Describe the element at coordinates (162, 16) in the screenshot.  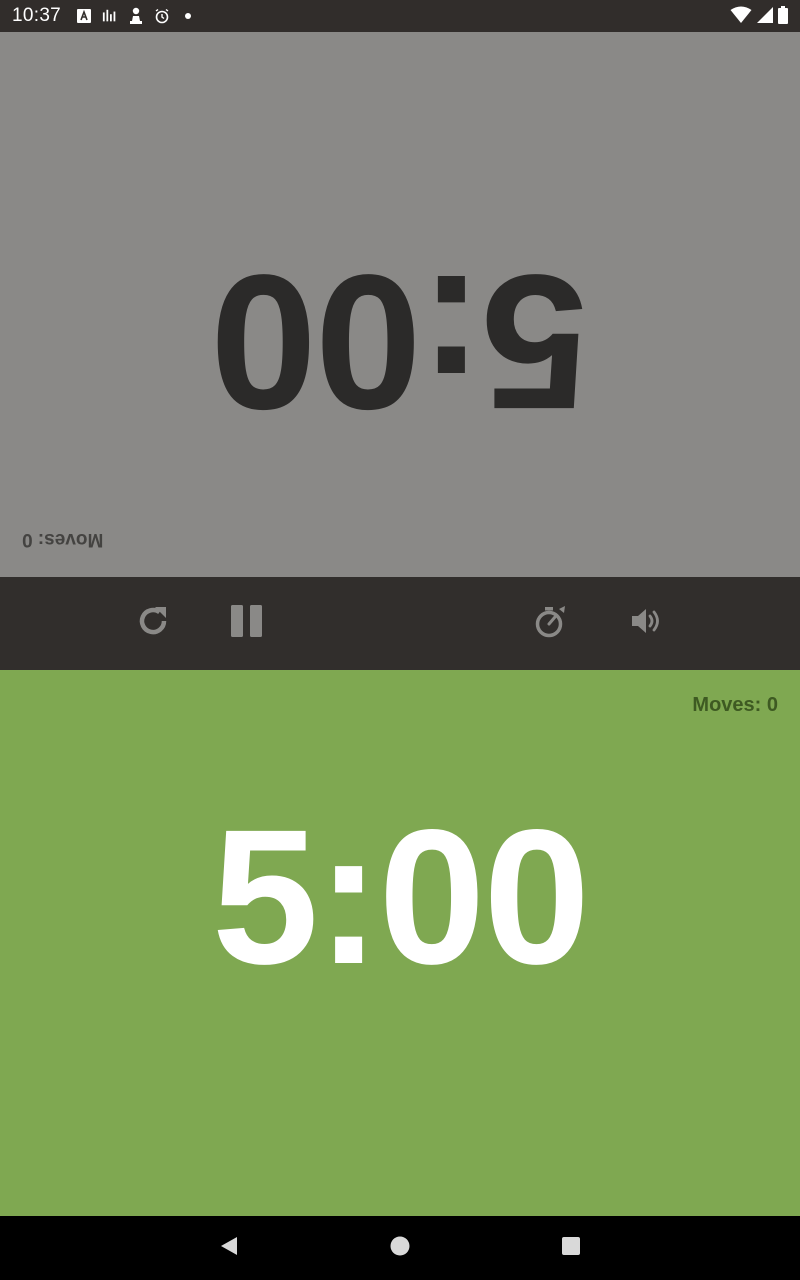
I see `alarm-icon` at that location.